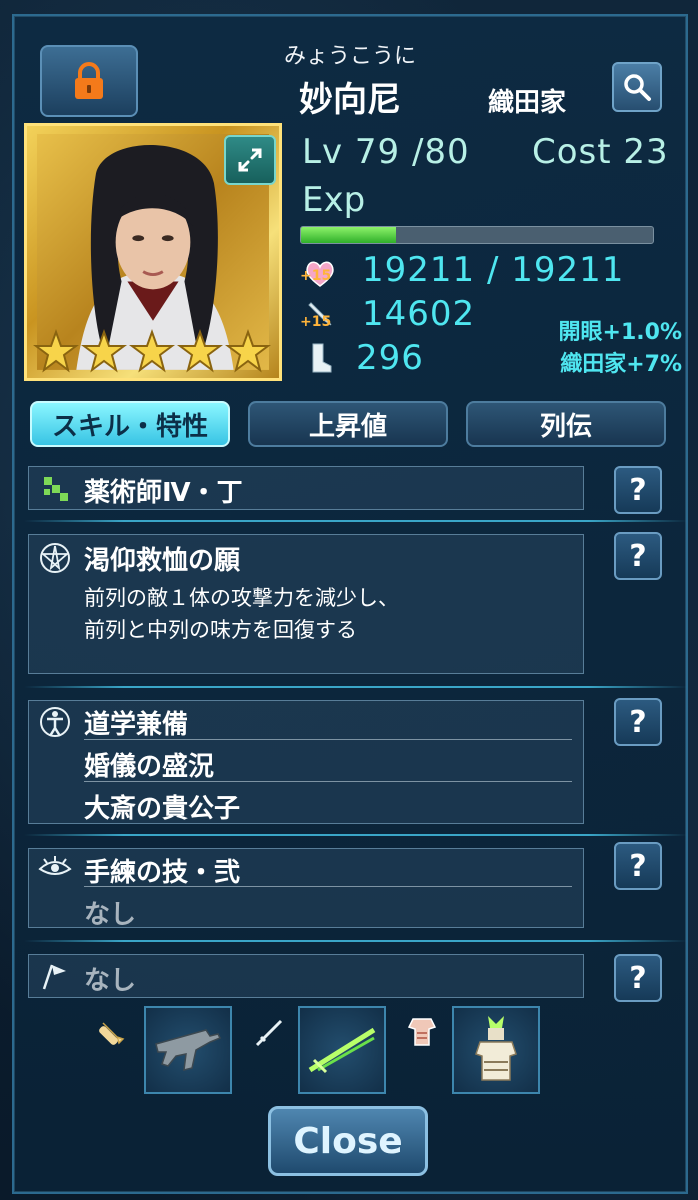  I want to click on lock-icon, so click(89, 80).